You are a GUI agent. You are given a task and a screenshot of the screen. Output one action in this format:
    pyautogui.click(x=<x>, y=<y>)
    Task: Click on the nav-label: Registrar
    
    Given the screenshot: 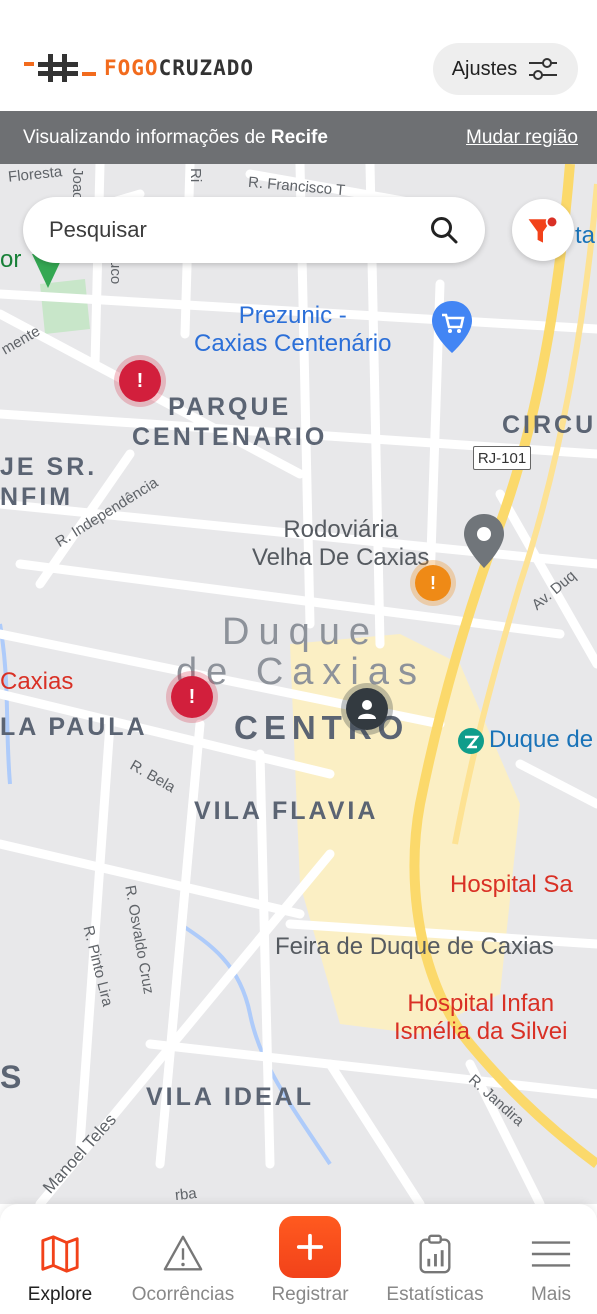 What is the action you would take?
    pyautogui.click(x=310, y=1294)
    